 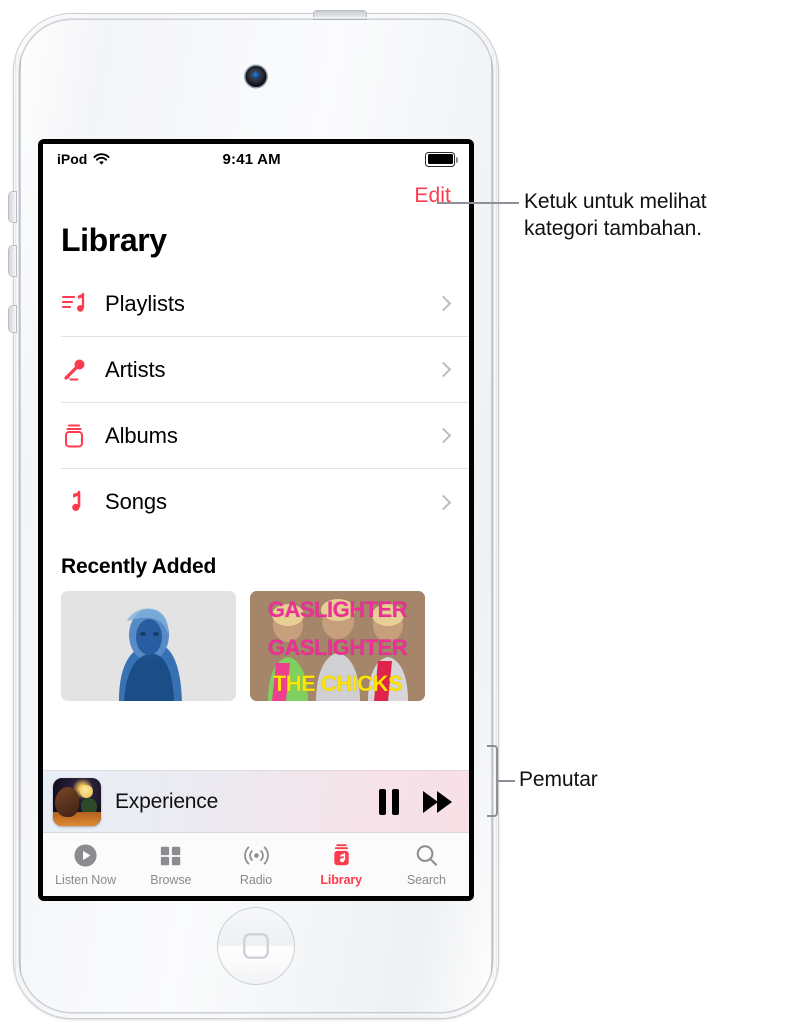 What do you see at coordinates (265, 370) in the screenshot?
I see `library-row-artists: Artists` at bounding box center [265, 370].